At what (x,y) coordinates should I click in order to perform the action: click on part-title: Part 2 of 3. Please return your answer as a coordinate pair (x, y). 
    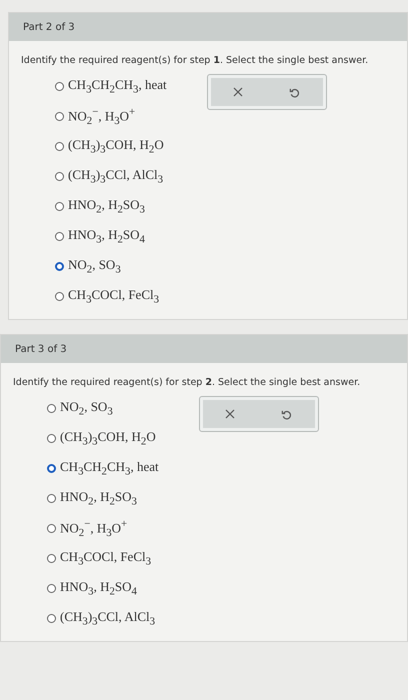
    Looking at the image, I should click on (49, 27).